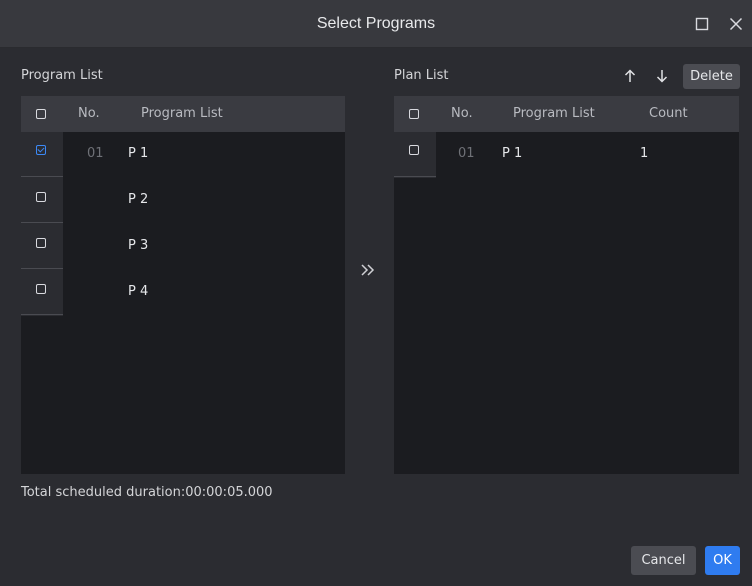 This screenshot has width=752, height=586. I want to click on program-count: 1, so click(644, 153).